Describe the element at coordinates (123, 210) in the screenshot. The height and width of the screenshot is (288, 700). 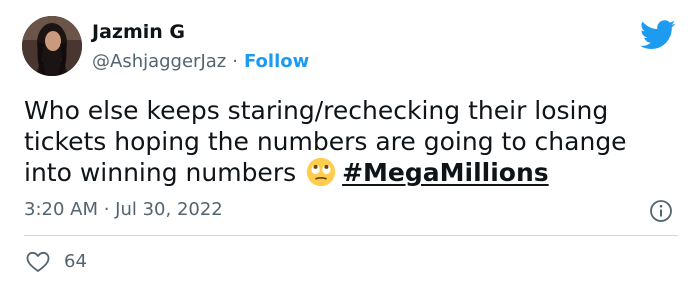
I see `tweet-timestamp: 3:20 AM · Jul 30, 2022` at that location.